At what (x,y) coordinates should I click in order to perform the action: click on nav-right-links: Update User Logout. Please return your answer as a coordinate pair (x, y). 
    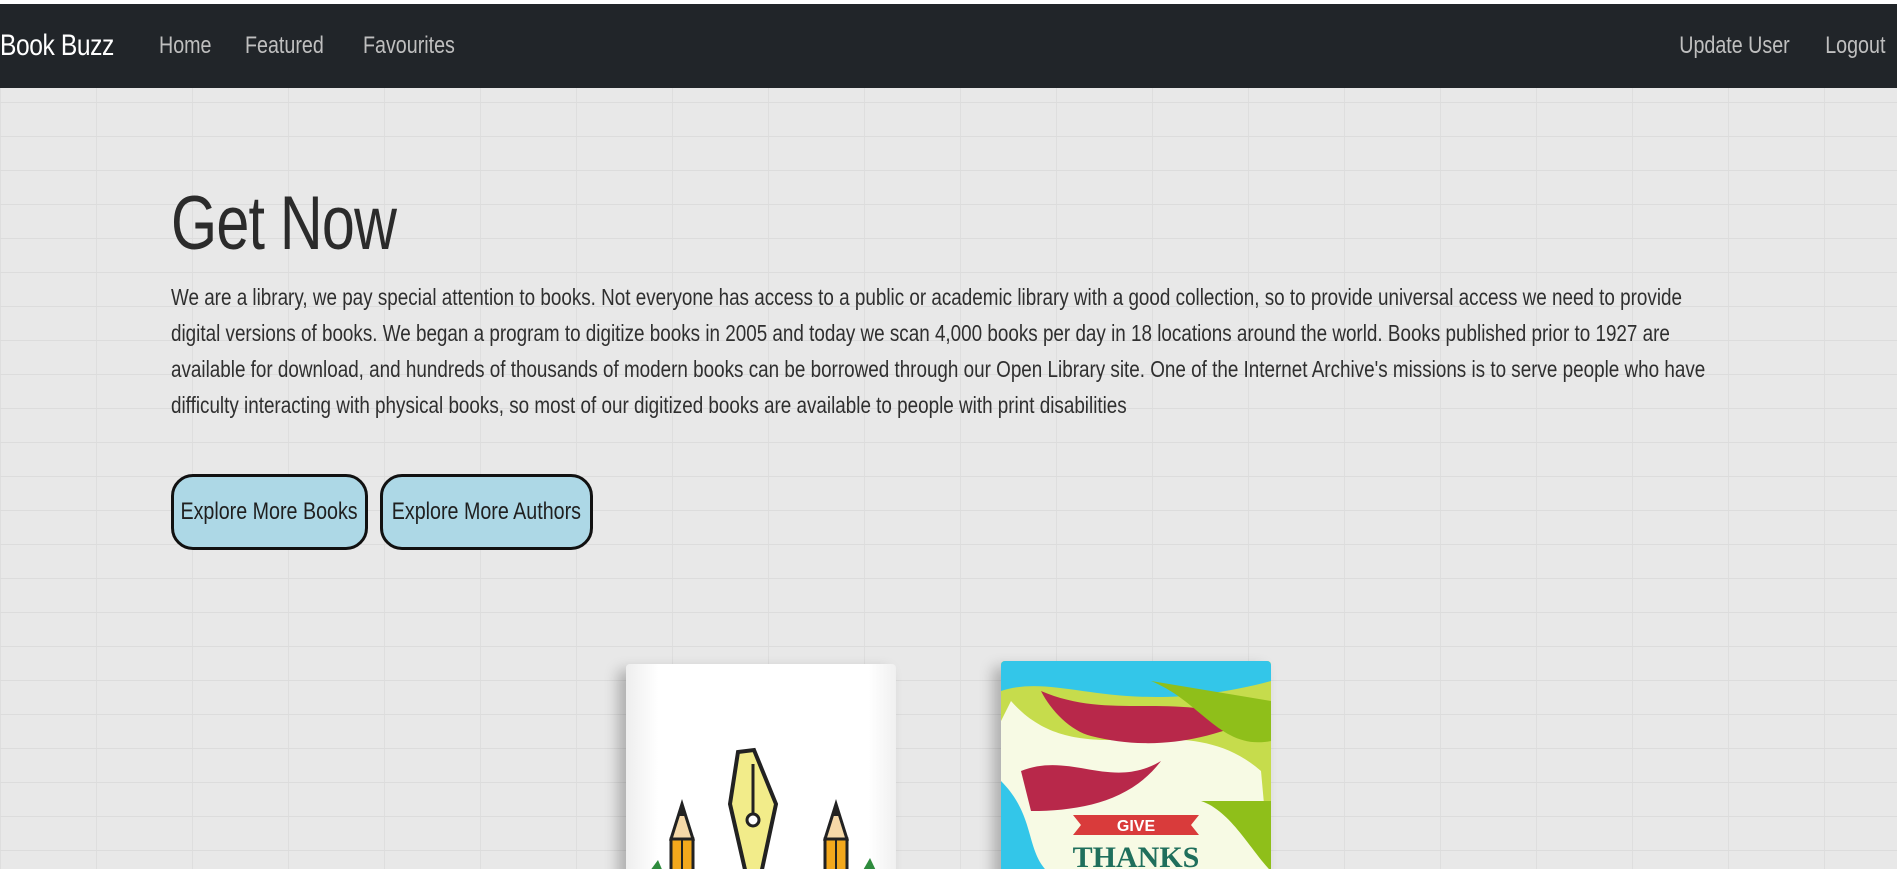
    Looking at the image, I should click on (1759, 46).